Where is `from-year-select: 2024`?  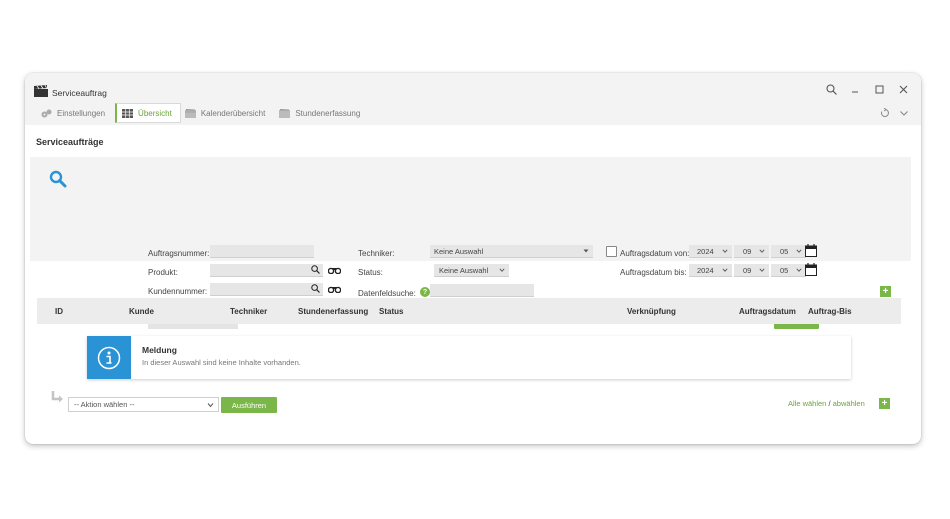
from-year-select: 2024 is located at coordinates (710, 251).